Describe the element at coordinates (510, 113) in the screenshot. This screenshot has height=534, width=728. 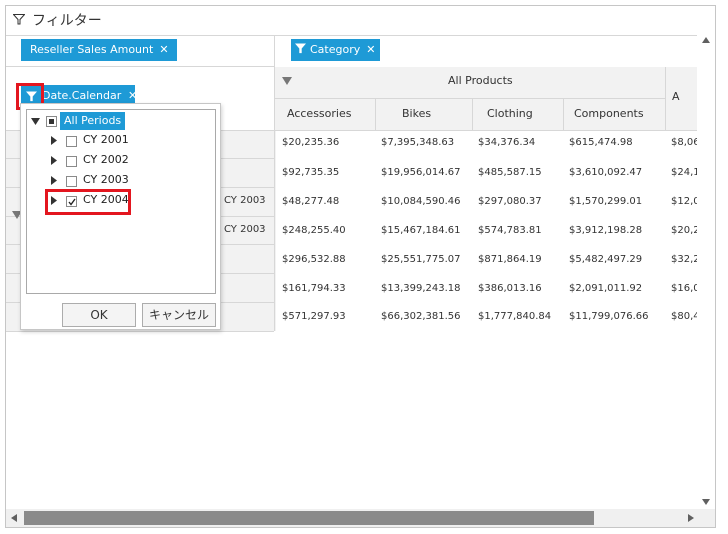
I see `column-header-label: Clothing` at that location.